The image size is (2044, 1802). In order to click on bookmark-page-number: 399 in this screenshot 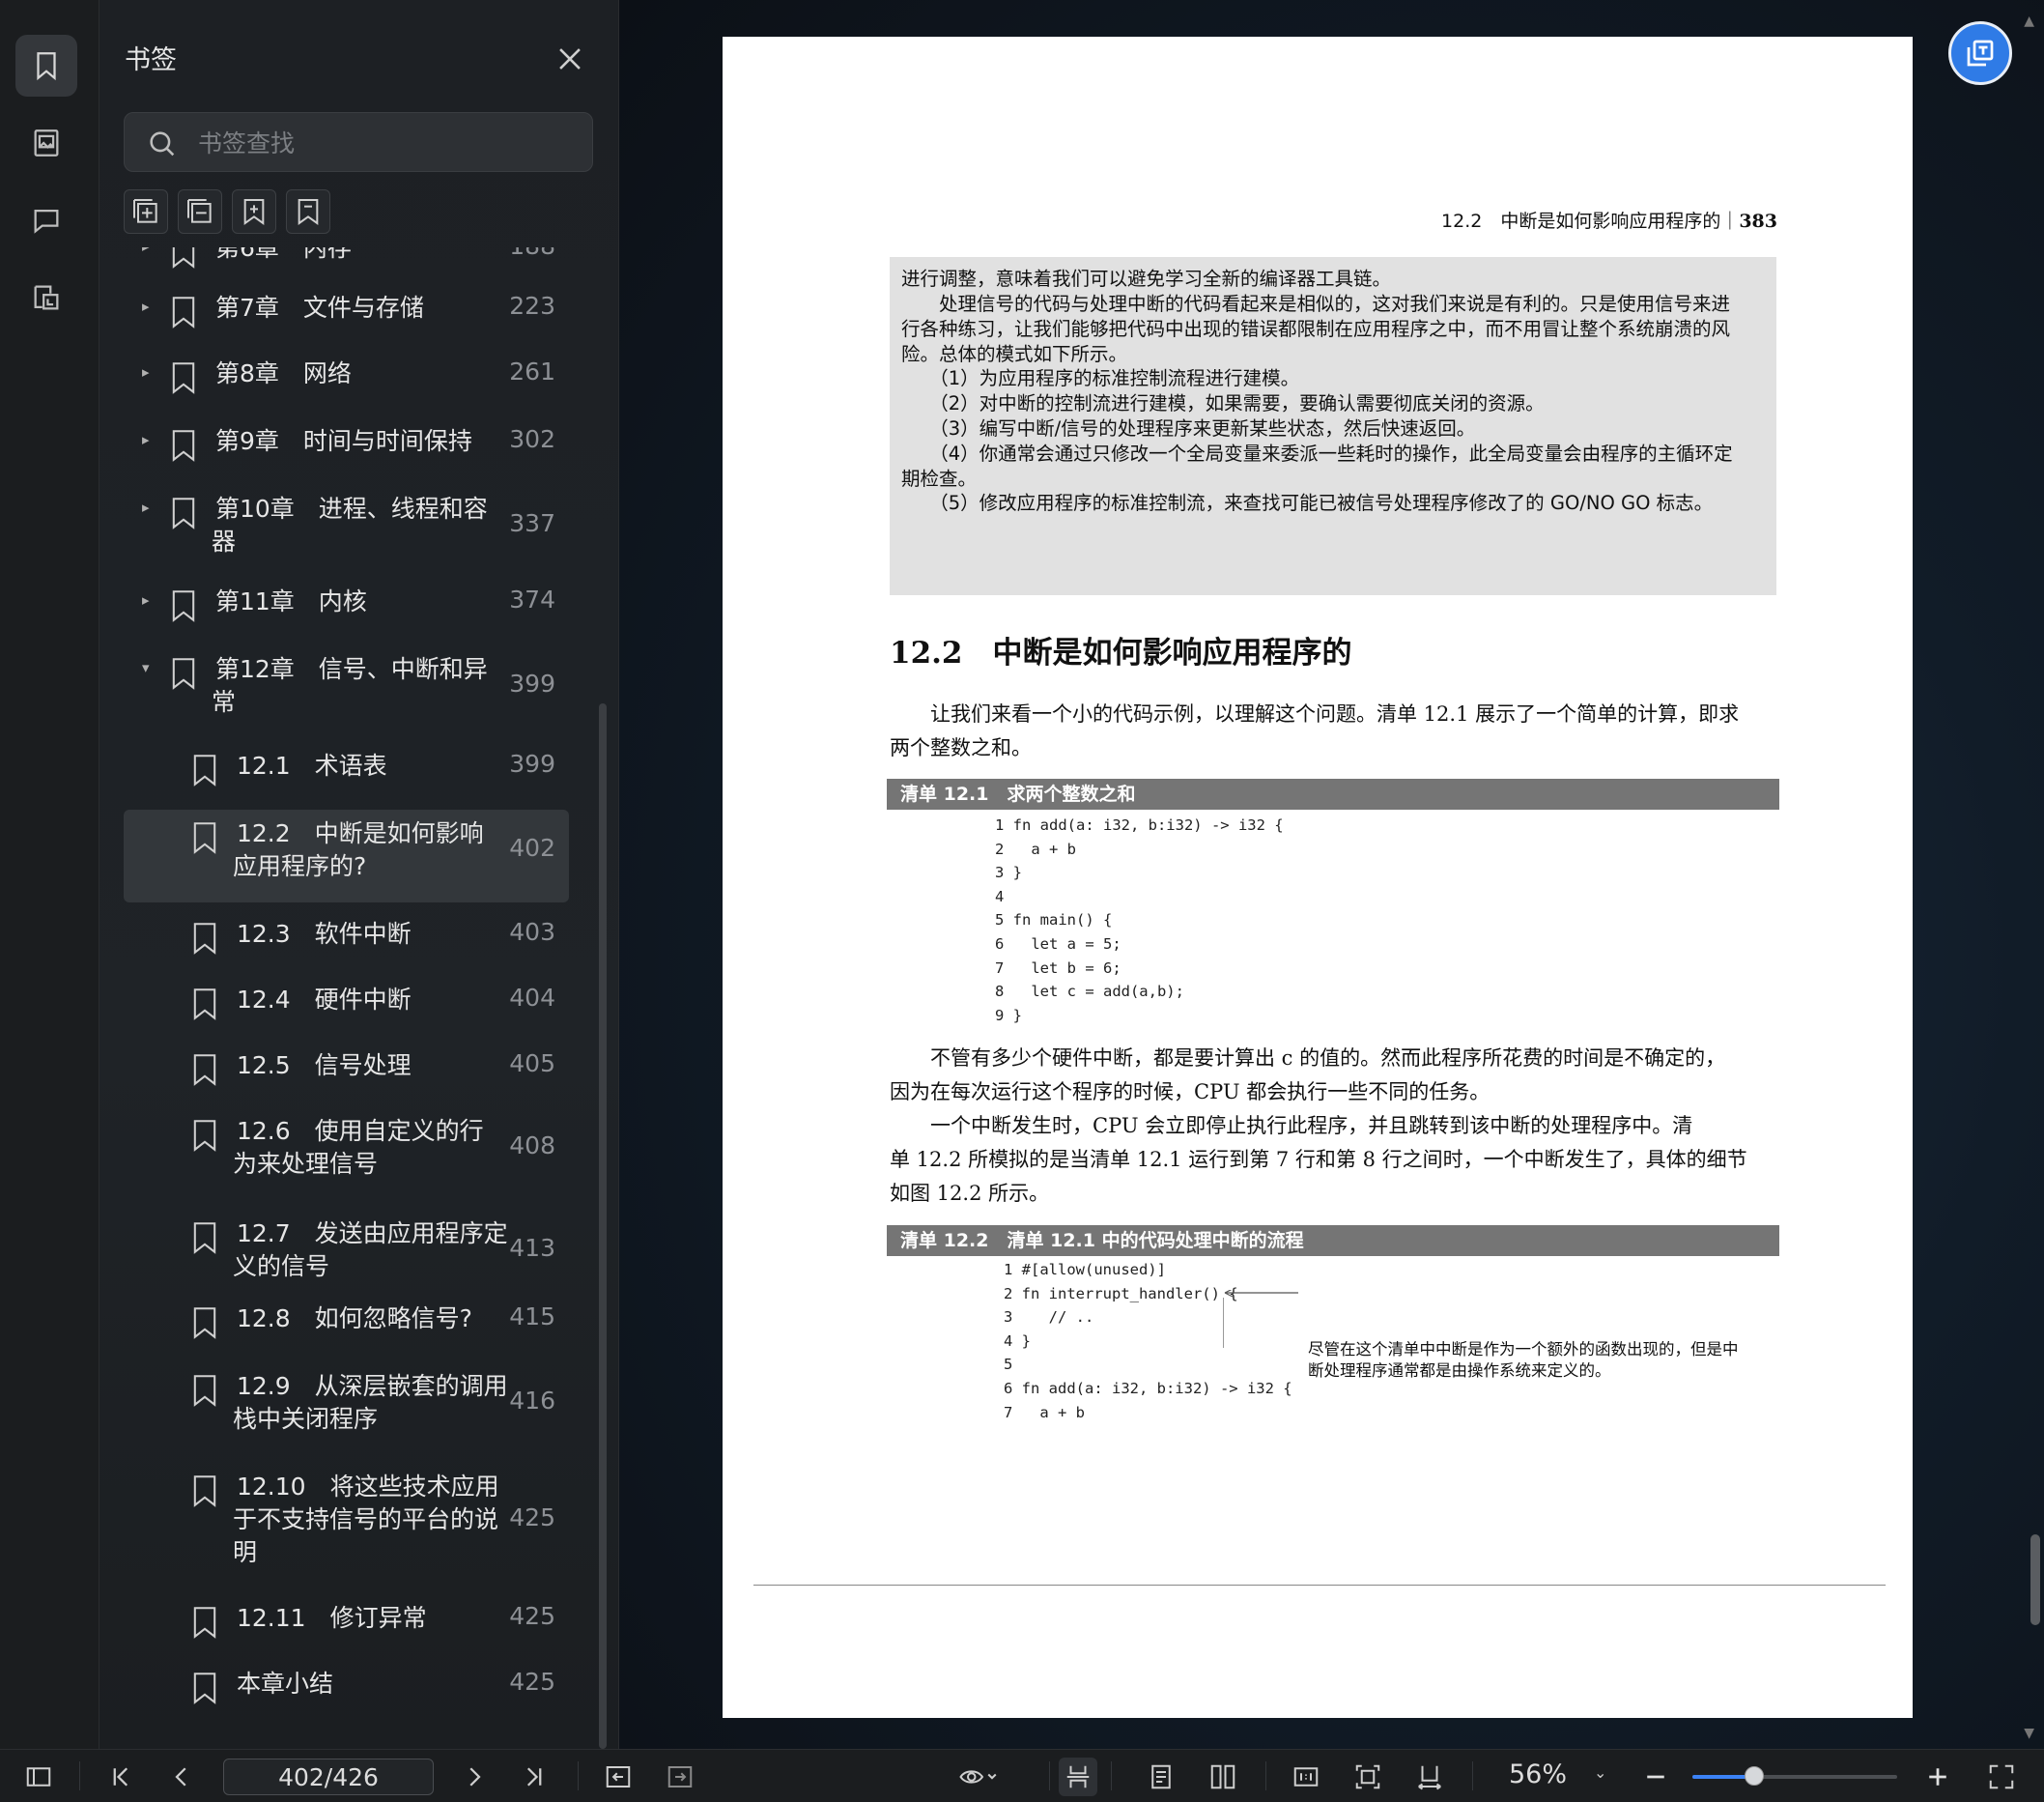, I will do `click(532, 684)`.